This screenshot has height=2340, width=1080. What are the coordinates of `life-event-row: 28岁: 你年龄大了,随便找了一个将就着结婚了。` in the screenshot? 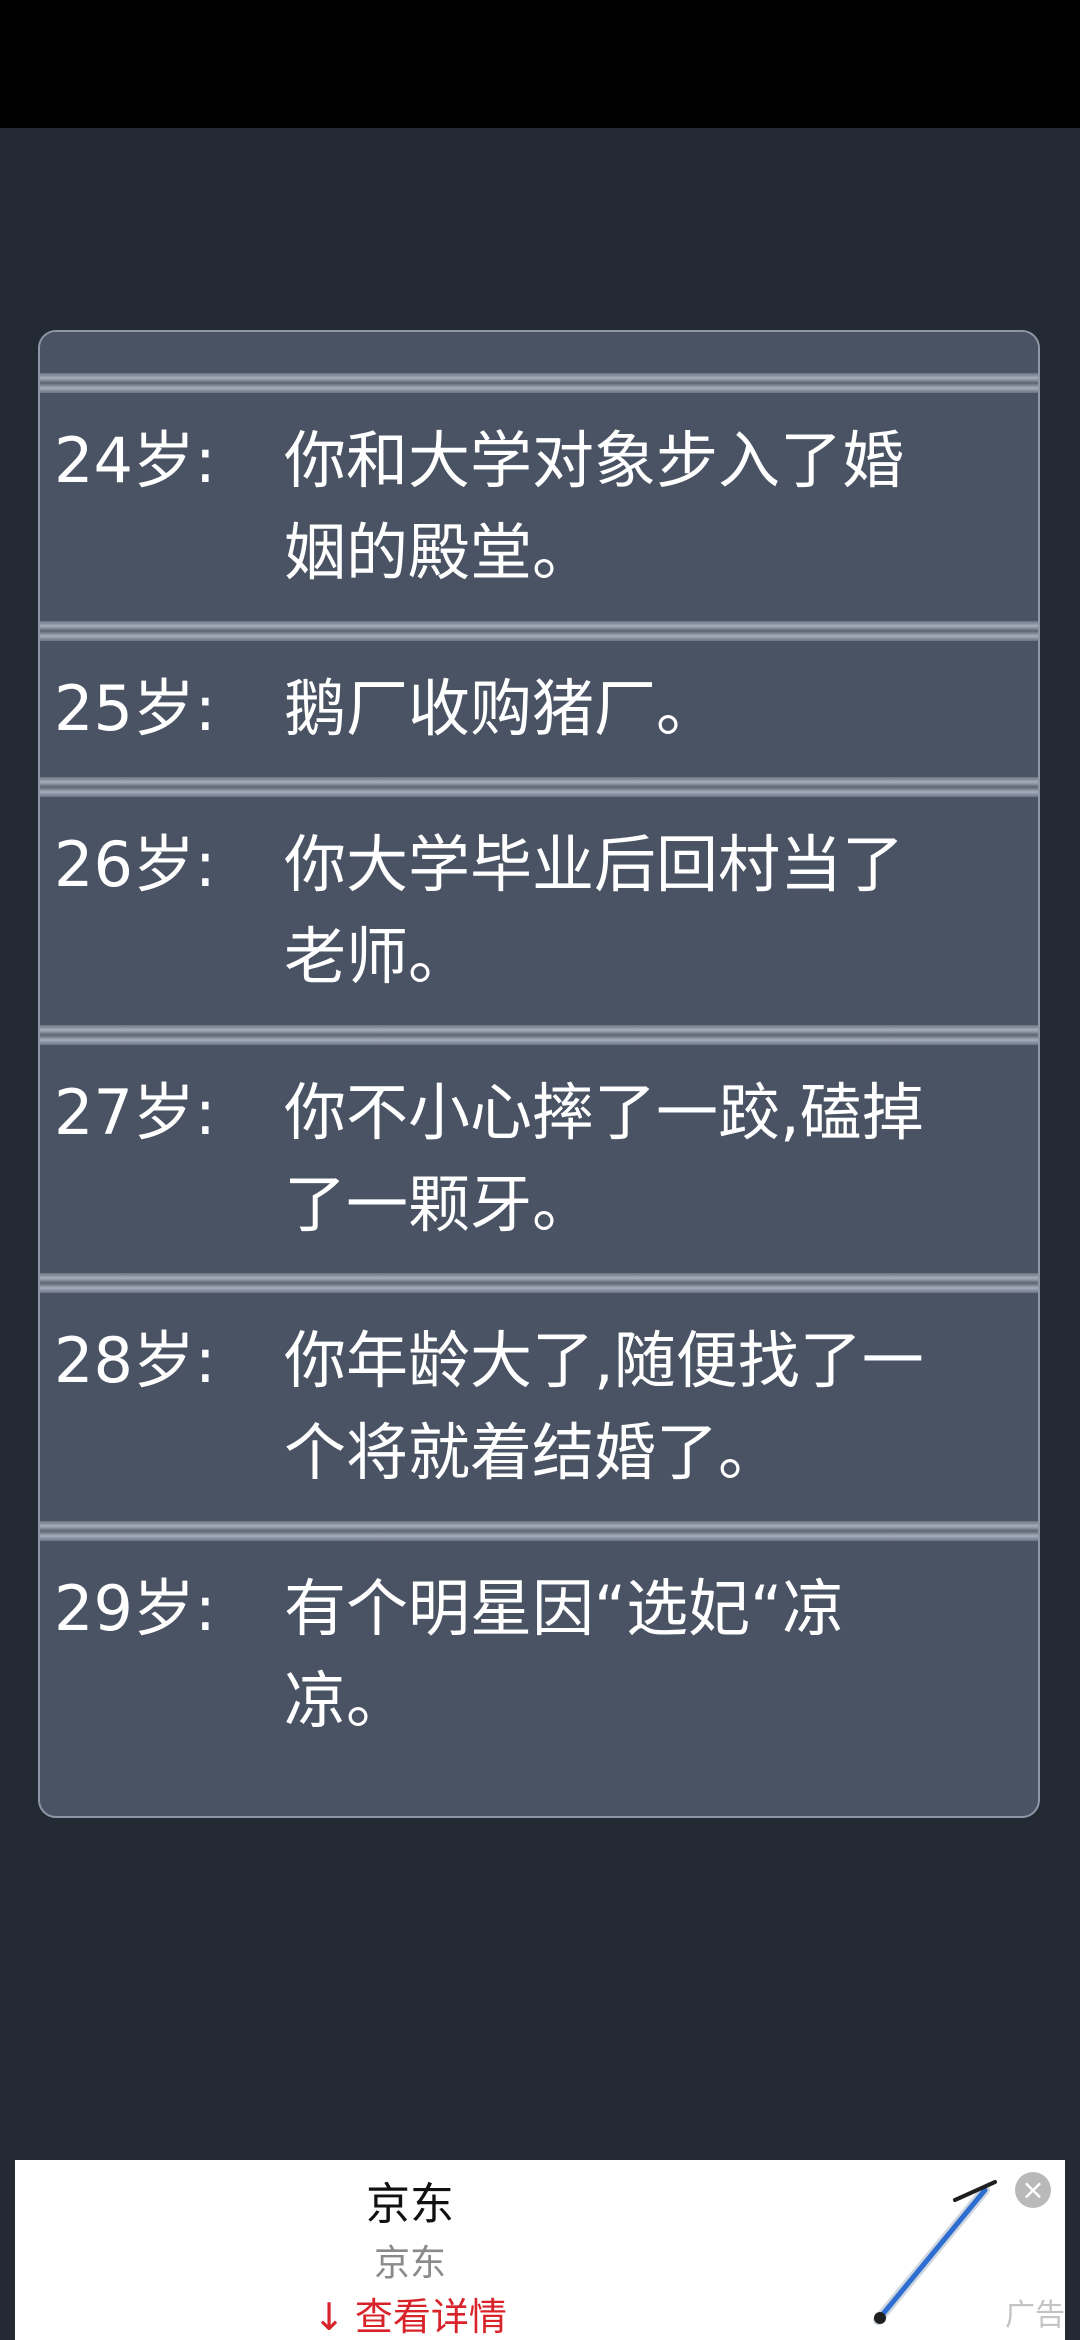 It's located at (539, 1407).